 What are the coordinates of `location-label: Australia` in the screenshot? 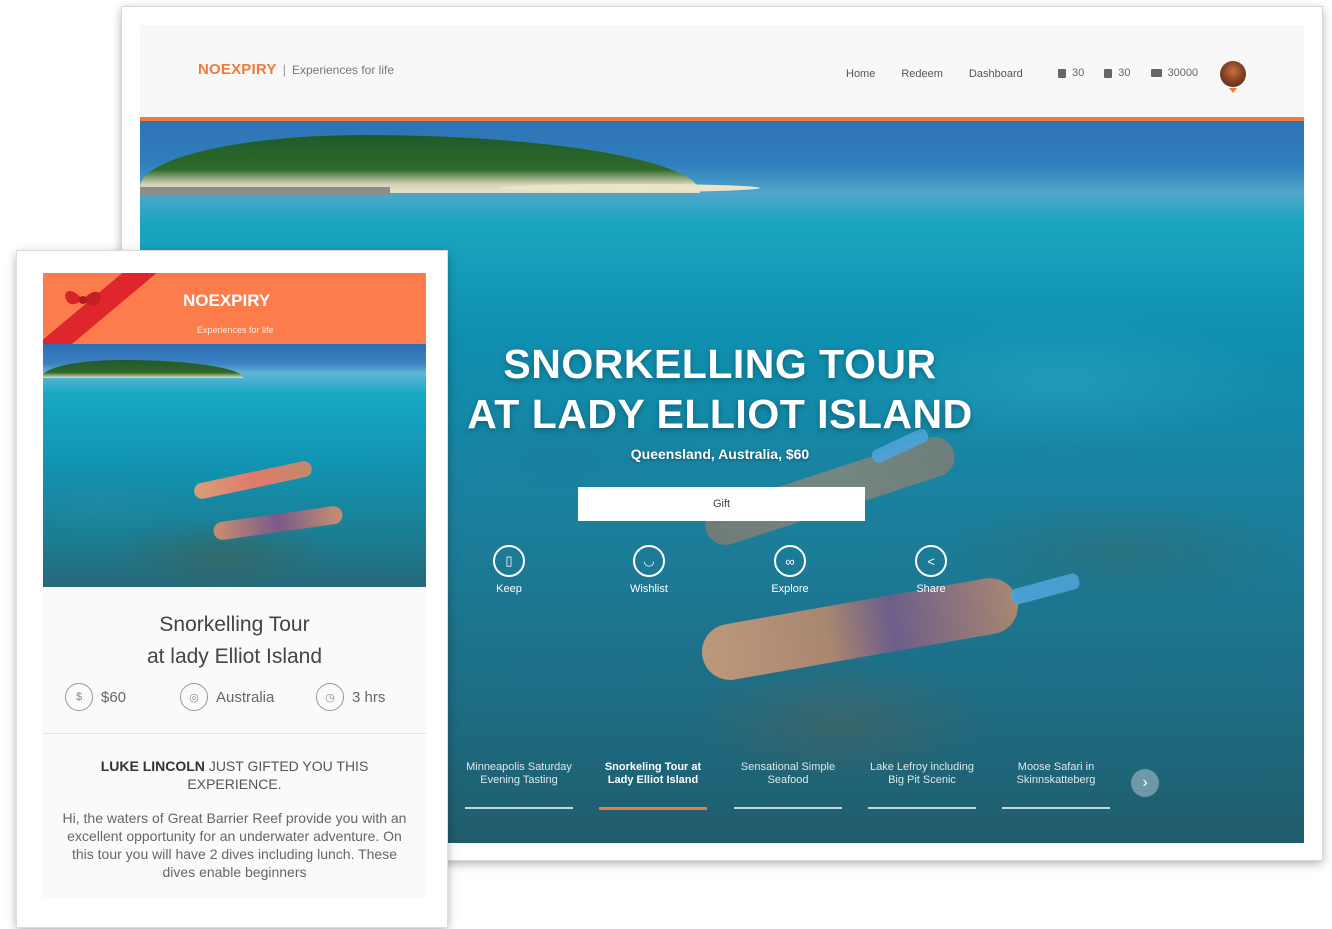 It's located at (245, 697).